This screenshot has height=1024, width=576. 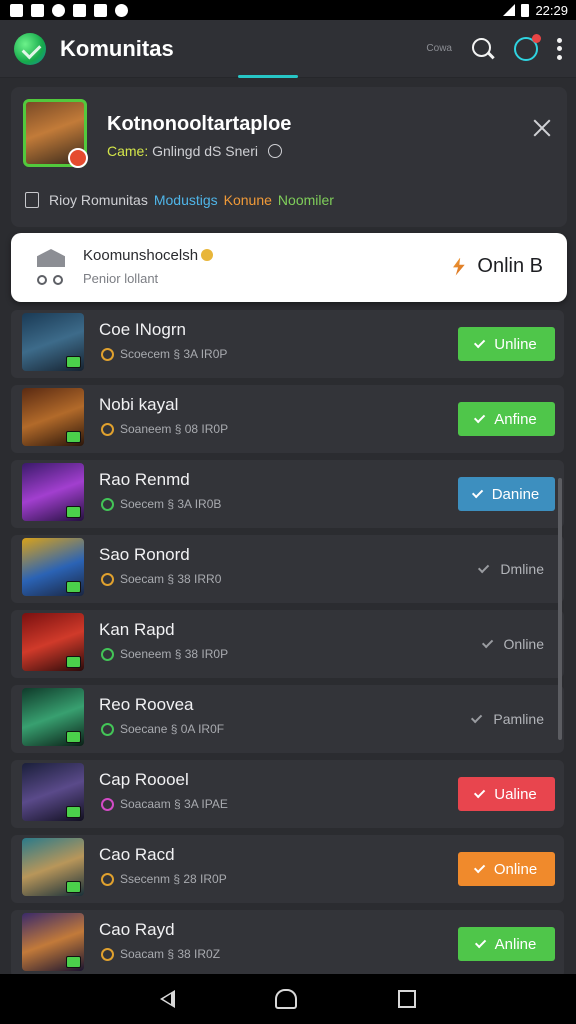 I want to click on status-button: Anline, so click(x=506, y=944).